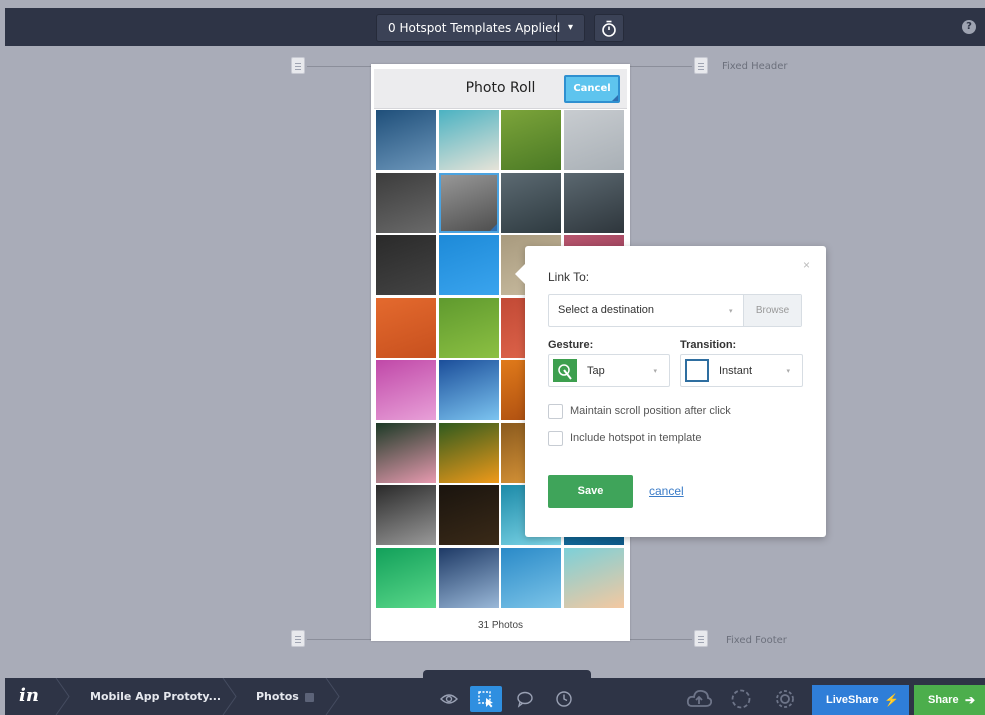 The height and width of the screenshot is (715, 985). Describe the element at coordinates (606, 310) in the screenshot. I see `destination-placeholder: Select a destination` at that location.